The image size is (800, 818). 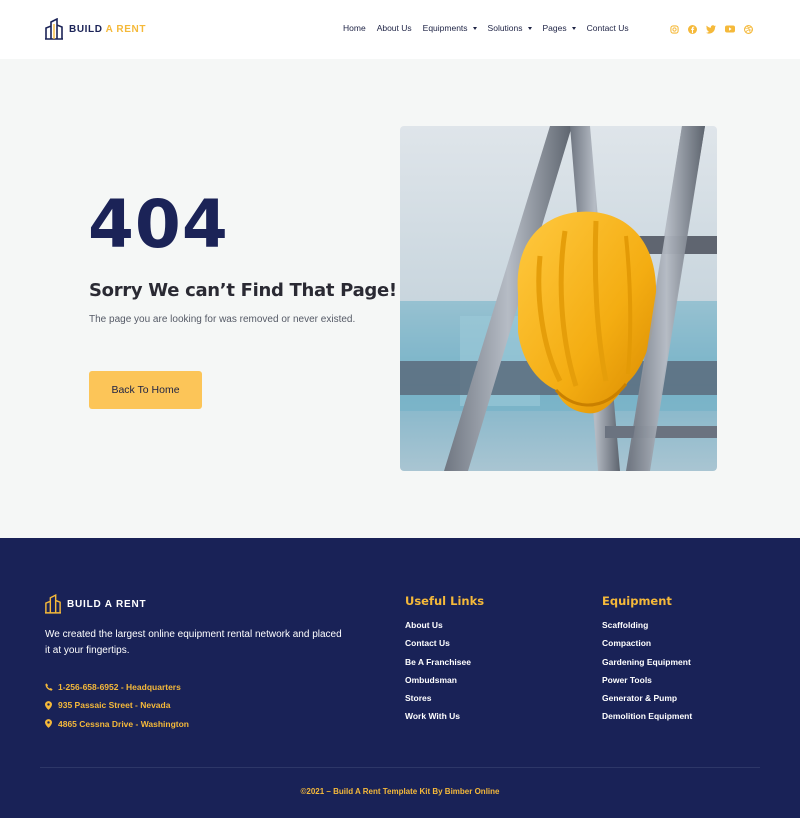 I want to click on footer-link: Gardening Equipment, so click(x=647, y=666).